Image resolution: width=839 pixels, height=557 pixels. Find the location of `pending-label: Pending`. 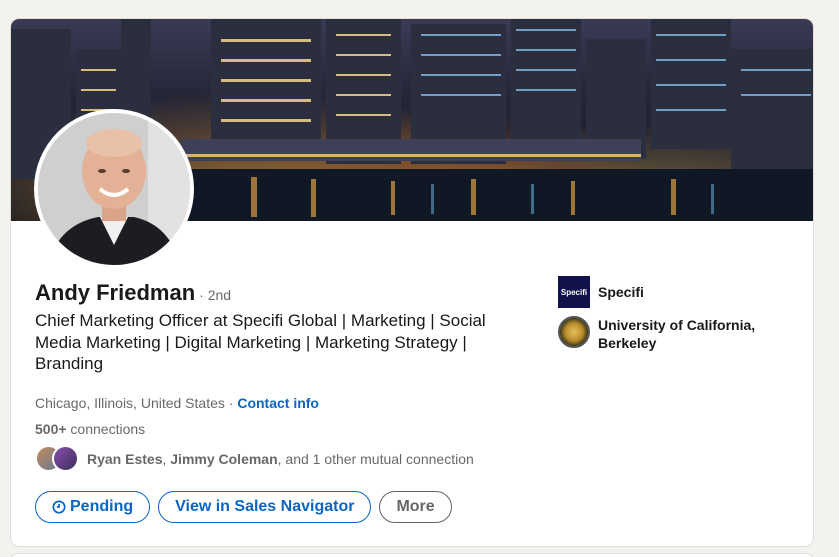

pending-label: Pending is located at coordinates (102, 506).